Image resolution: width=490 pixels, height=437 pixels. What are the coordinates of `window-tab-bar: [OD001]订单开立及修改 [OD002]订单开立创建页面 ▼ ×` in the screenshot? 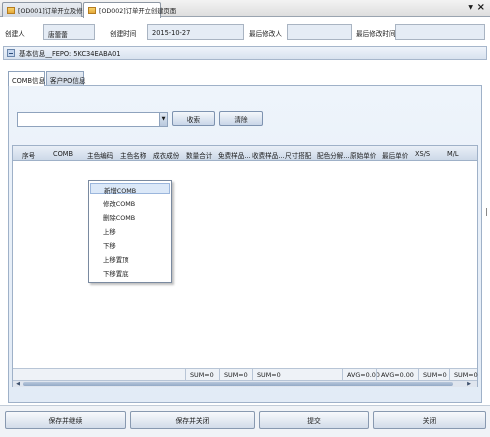 It's located at (245, 9).